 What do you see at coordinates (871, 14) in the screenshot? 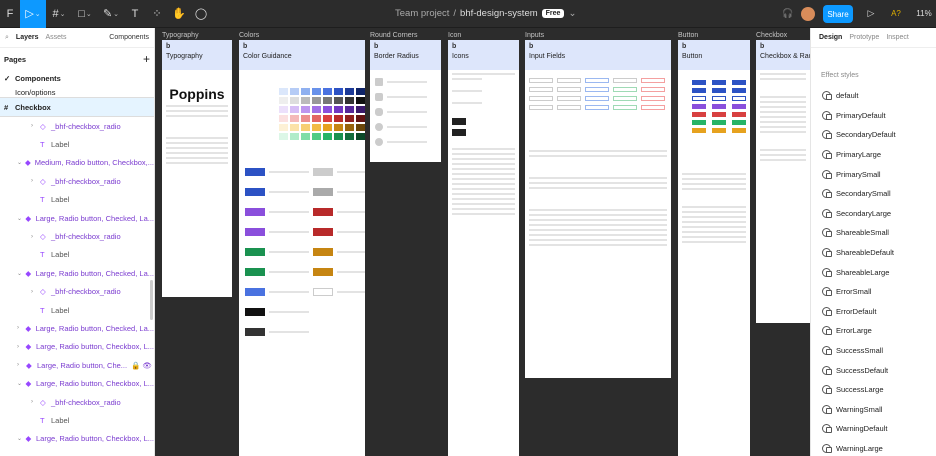
I see `play-icon: ▷` at bounding box center [871, 14].